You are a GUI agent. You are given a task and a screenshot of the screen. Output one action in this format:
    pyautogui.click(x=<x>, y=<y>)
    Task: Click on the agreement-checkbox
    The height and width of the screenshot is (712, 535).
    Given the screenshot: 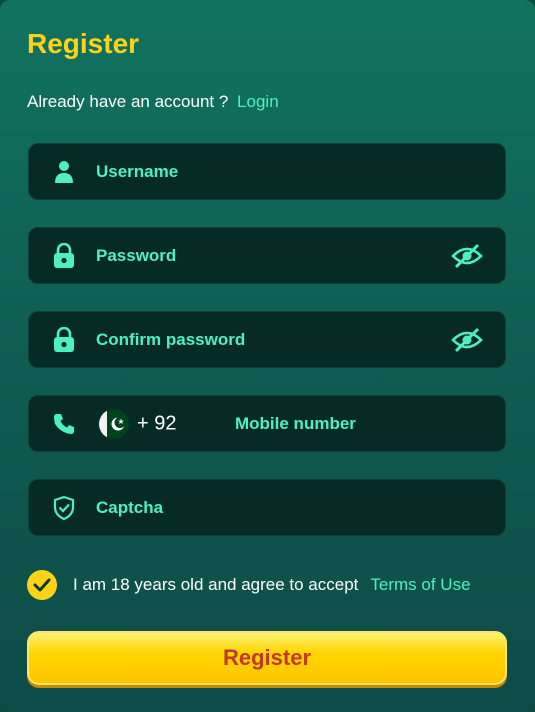 What is the action you would take?
    pyautogui.click(x=42, y=585)
    